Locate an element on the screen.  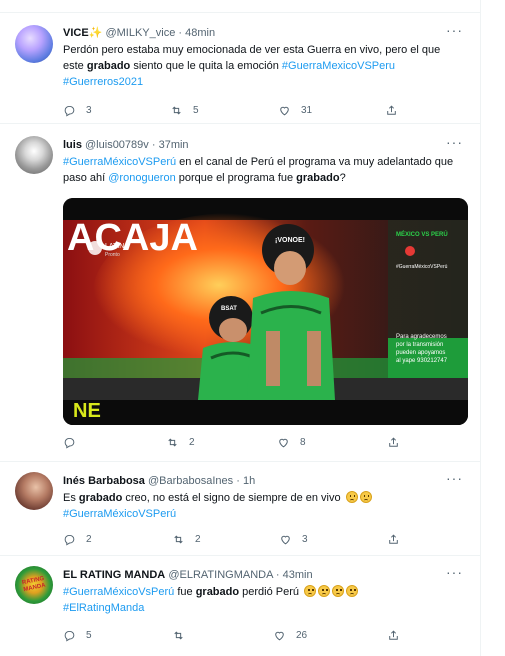
helmet-label: ¡VONOE! is located at coordinates (290, 240).